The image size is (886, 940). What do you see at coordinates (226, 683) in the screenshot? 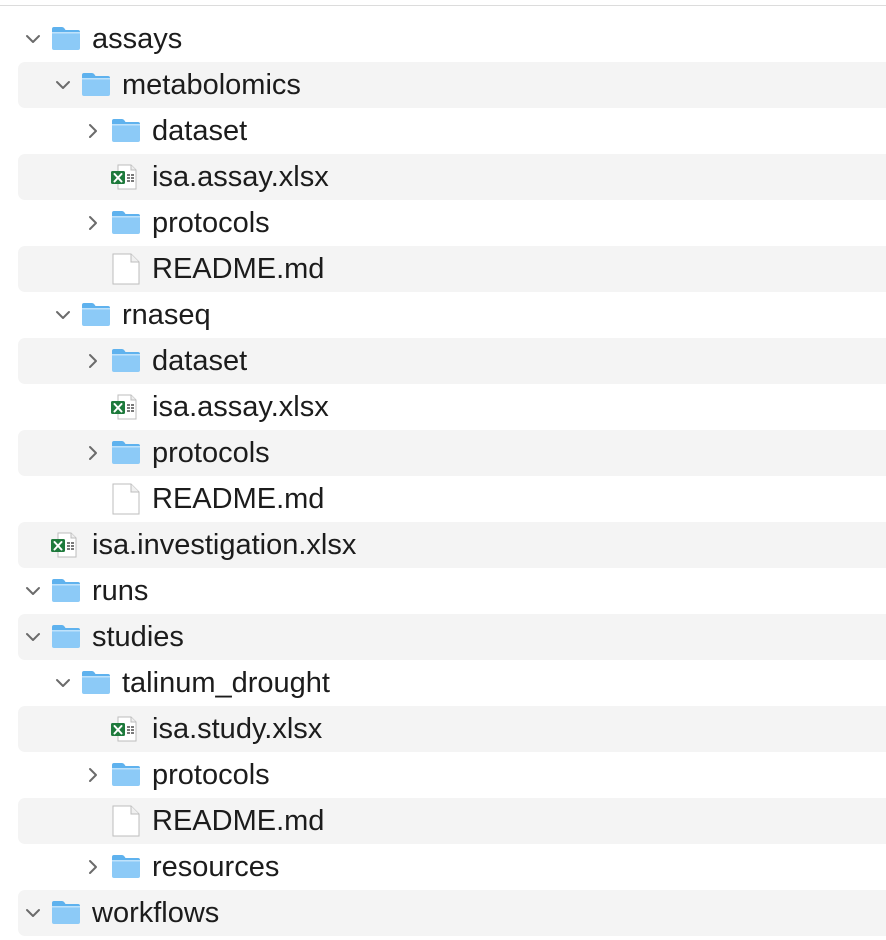
I see `item-label: talinum_drought` at bounding box center [226, 683].